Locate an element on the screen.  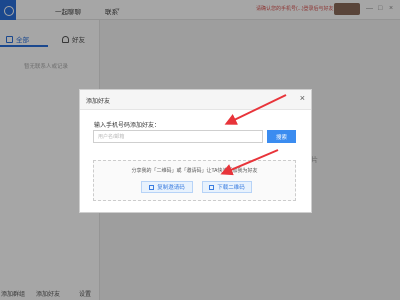
search-input is located at coordinates (178, 136).